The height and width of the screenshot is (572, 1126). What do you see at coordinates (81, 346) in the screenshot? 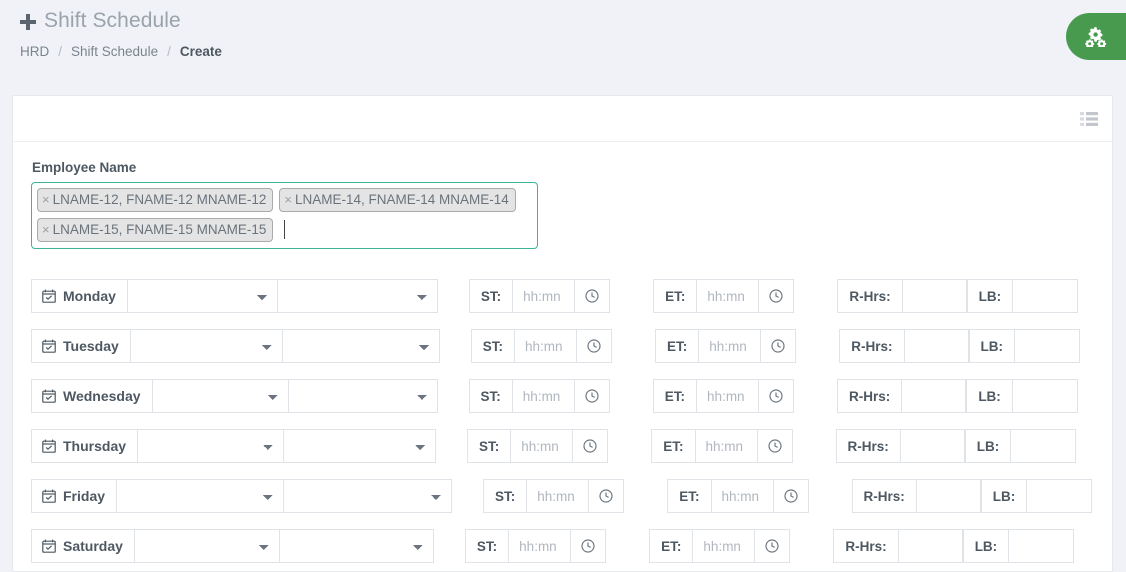
I see `day-label: Tuesday` at bounding box center [81, 346].